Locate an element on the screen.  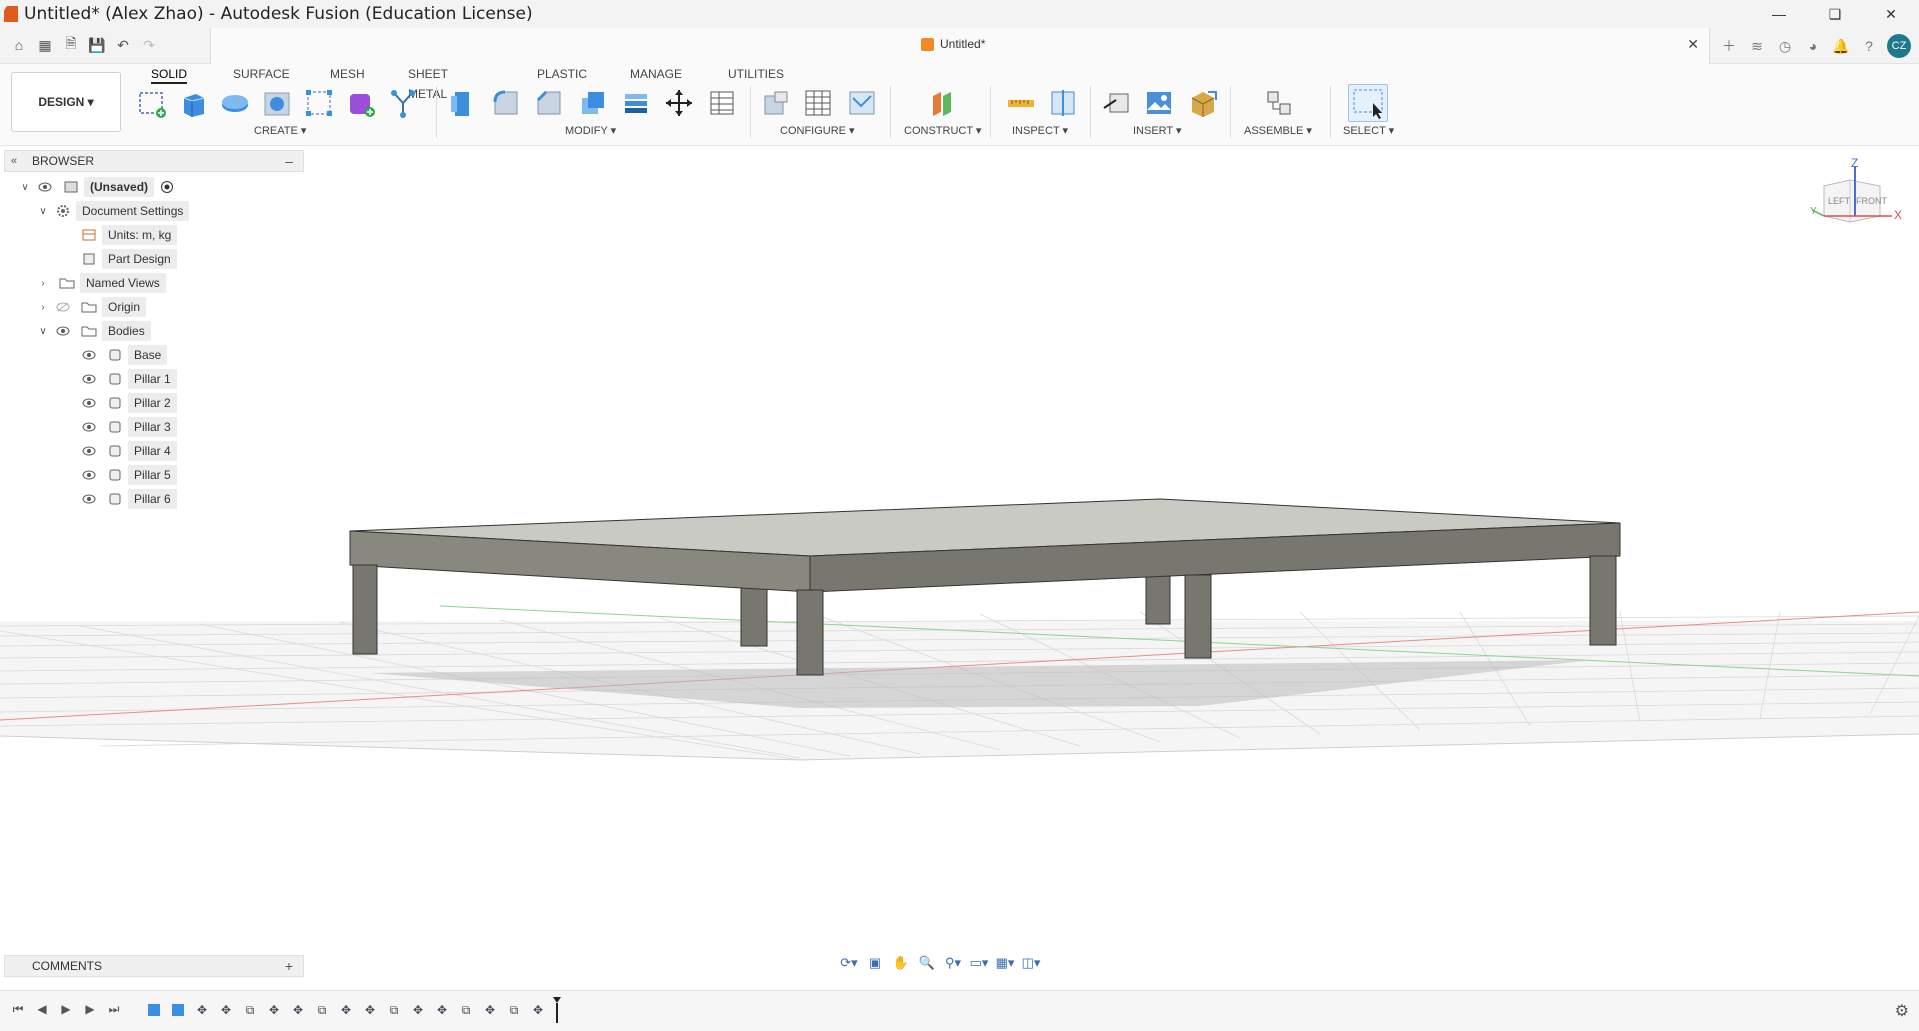
fillet-icon is located at coordinates (506, 103).